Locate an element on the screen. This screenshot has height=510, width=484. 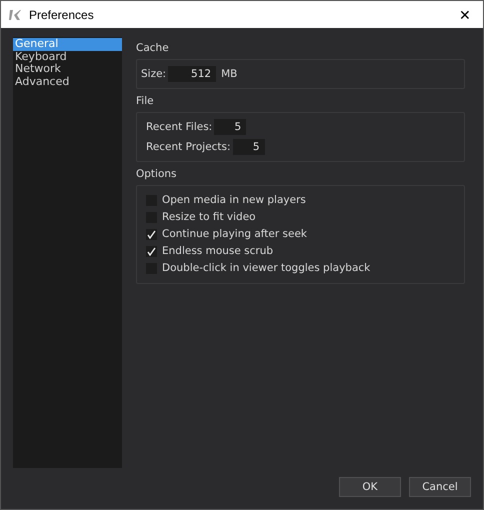
sidebar-item: Keyboard is located at coordinates (67, 56).